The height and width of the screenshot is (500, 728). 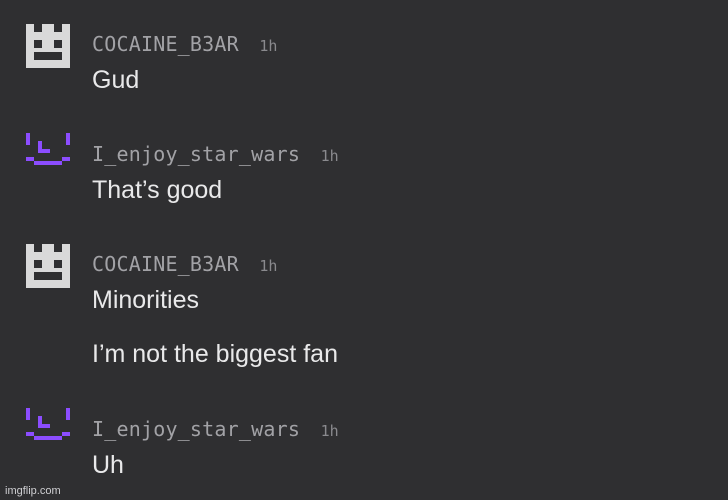 I want to click on comment-text: Uh, so click(x=108, y=465).